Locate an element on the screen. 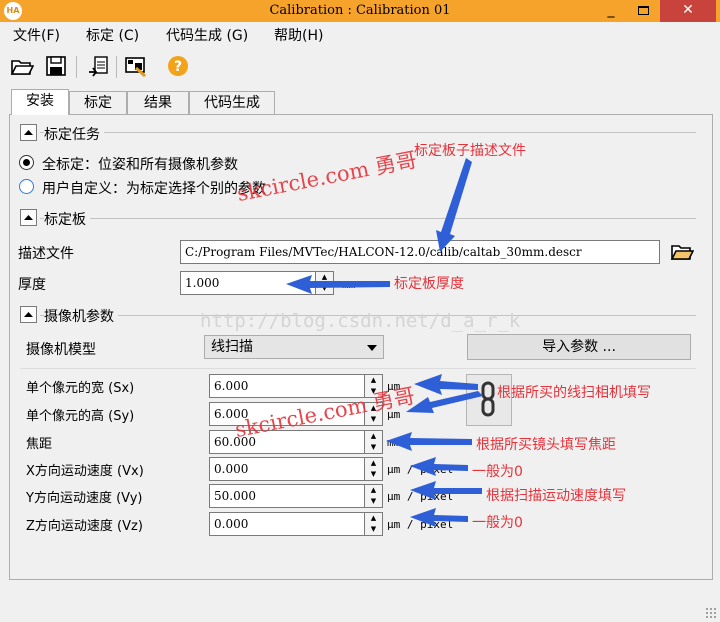  tab-install: 安装 is located at coordinates (40, 102).